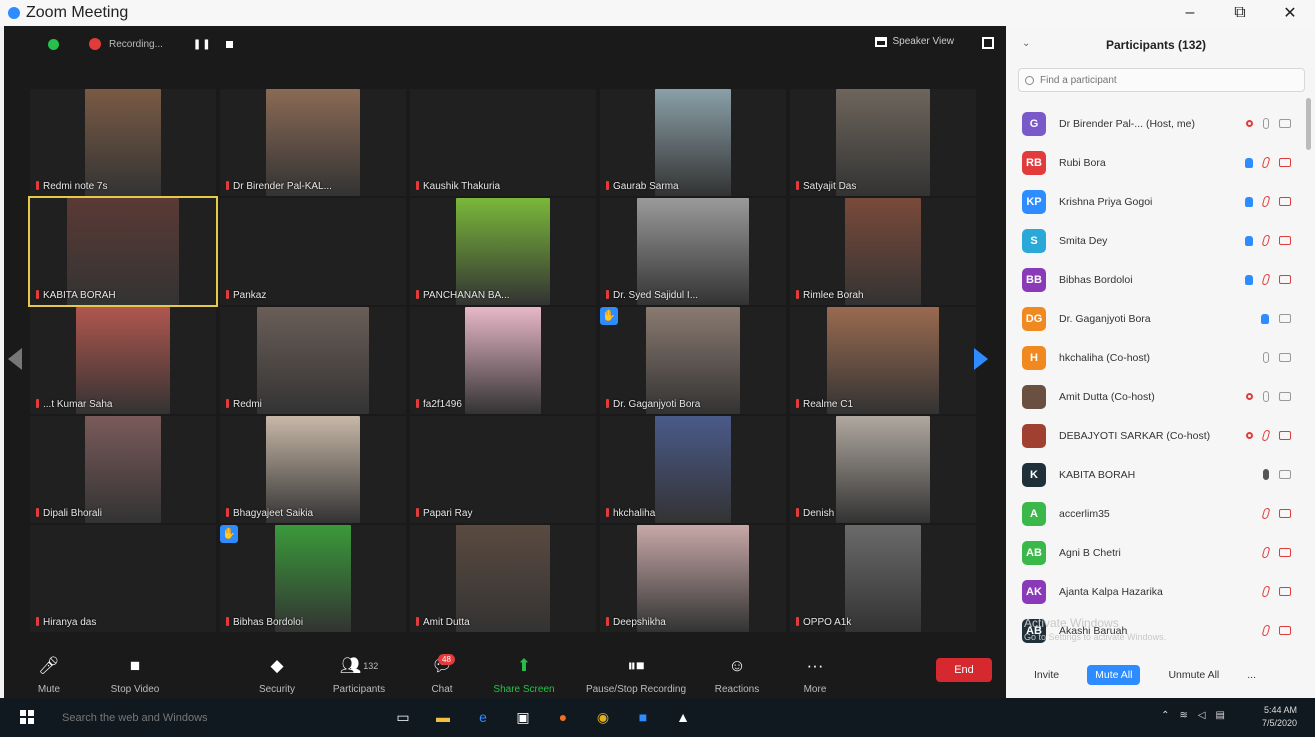  I want to click on invite-button: Invite, so click(1046, 675).